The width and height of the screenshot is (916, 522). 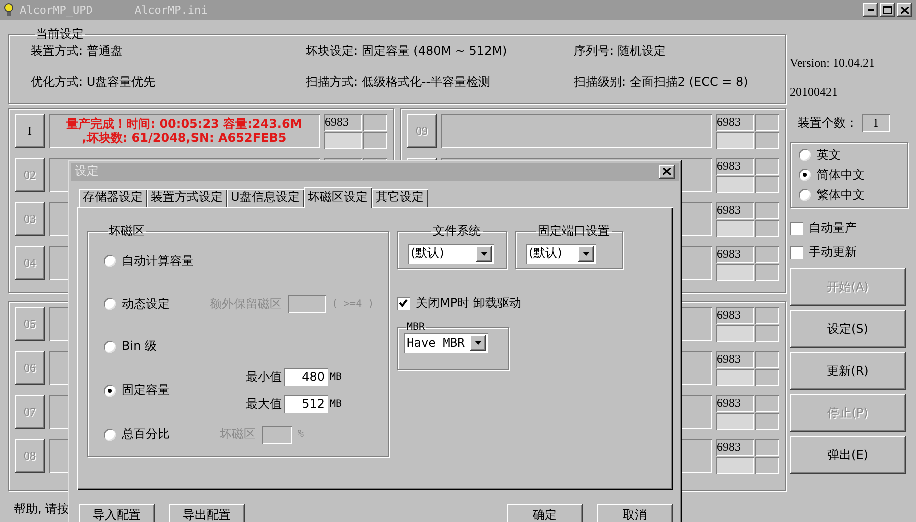 I want to click on port-status-text: 量产完成！时间: 00:05:23 容量:243.6M, so click(x=184, y=124).